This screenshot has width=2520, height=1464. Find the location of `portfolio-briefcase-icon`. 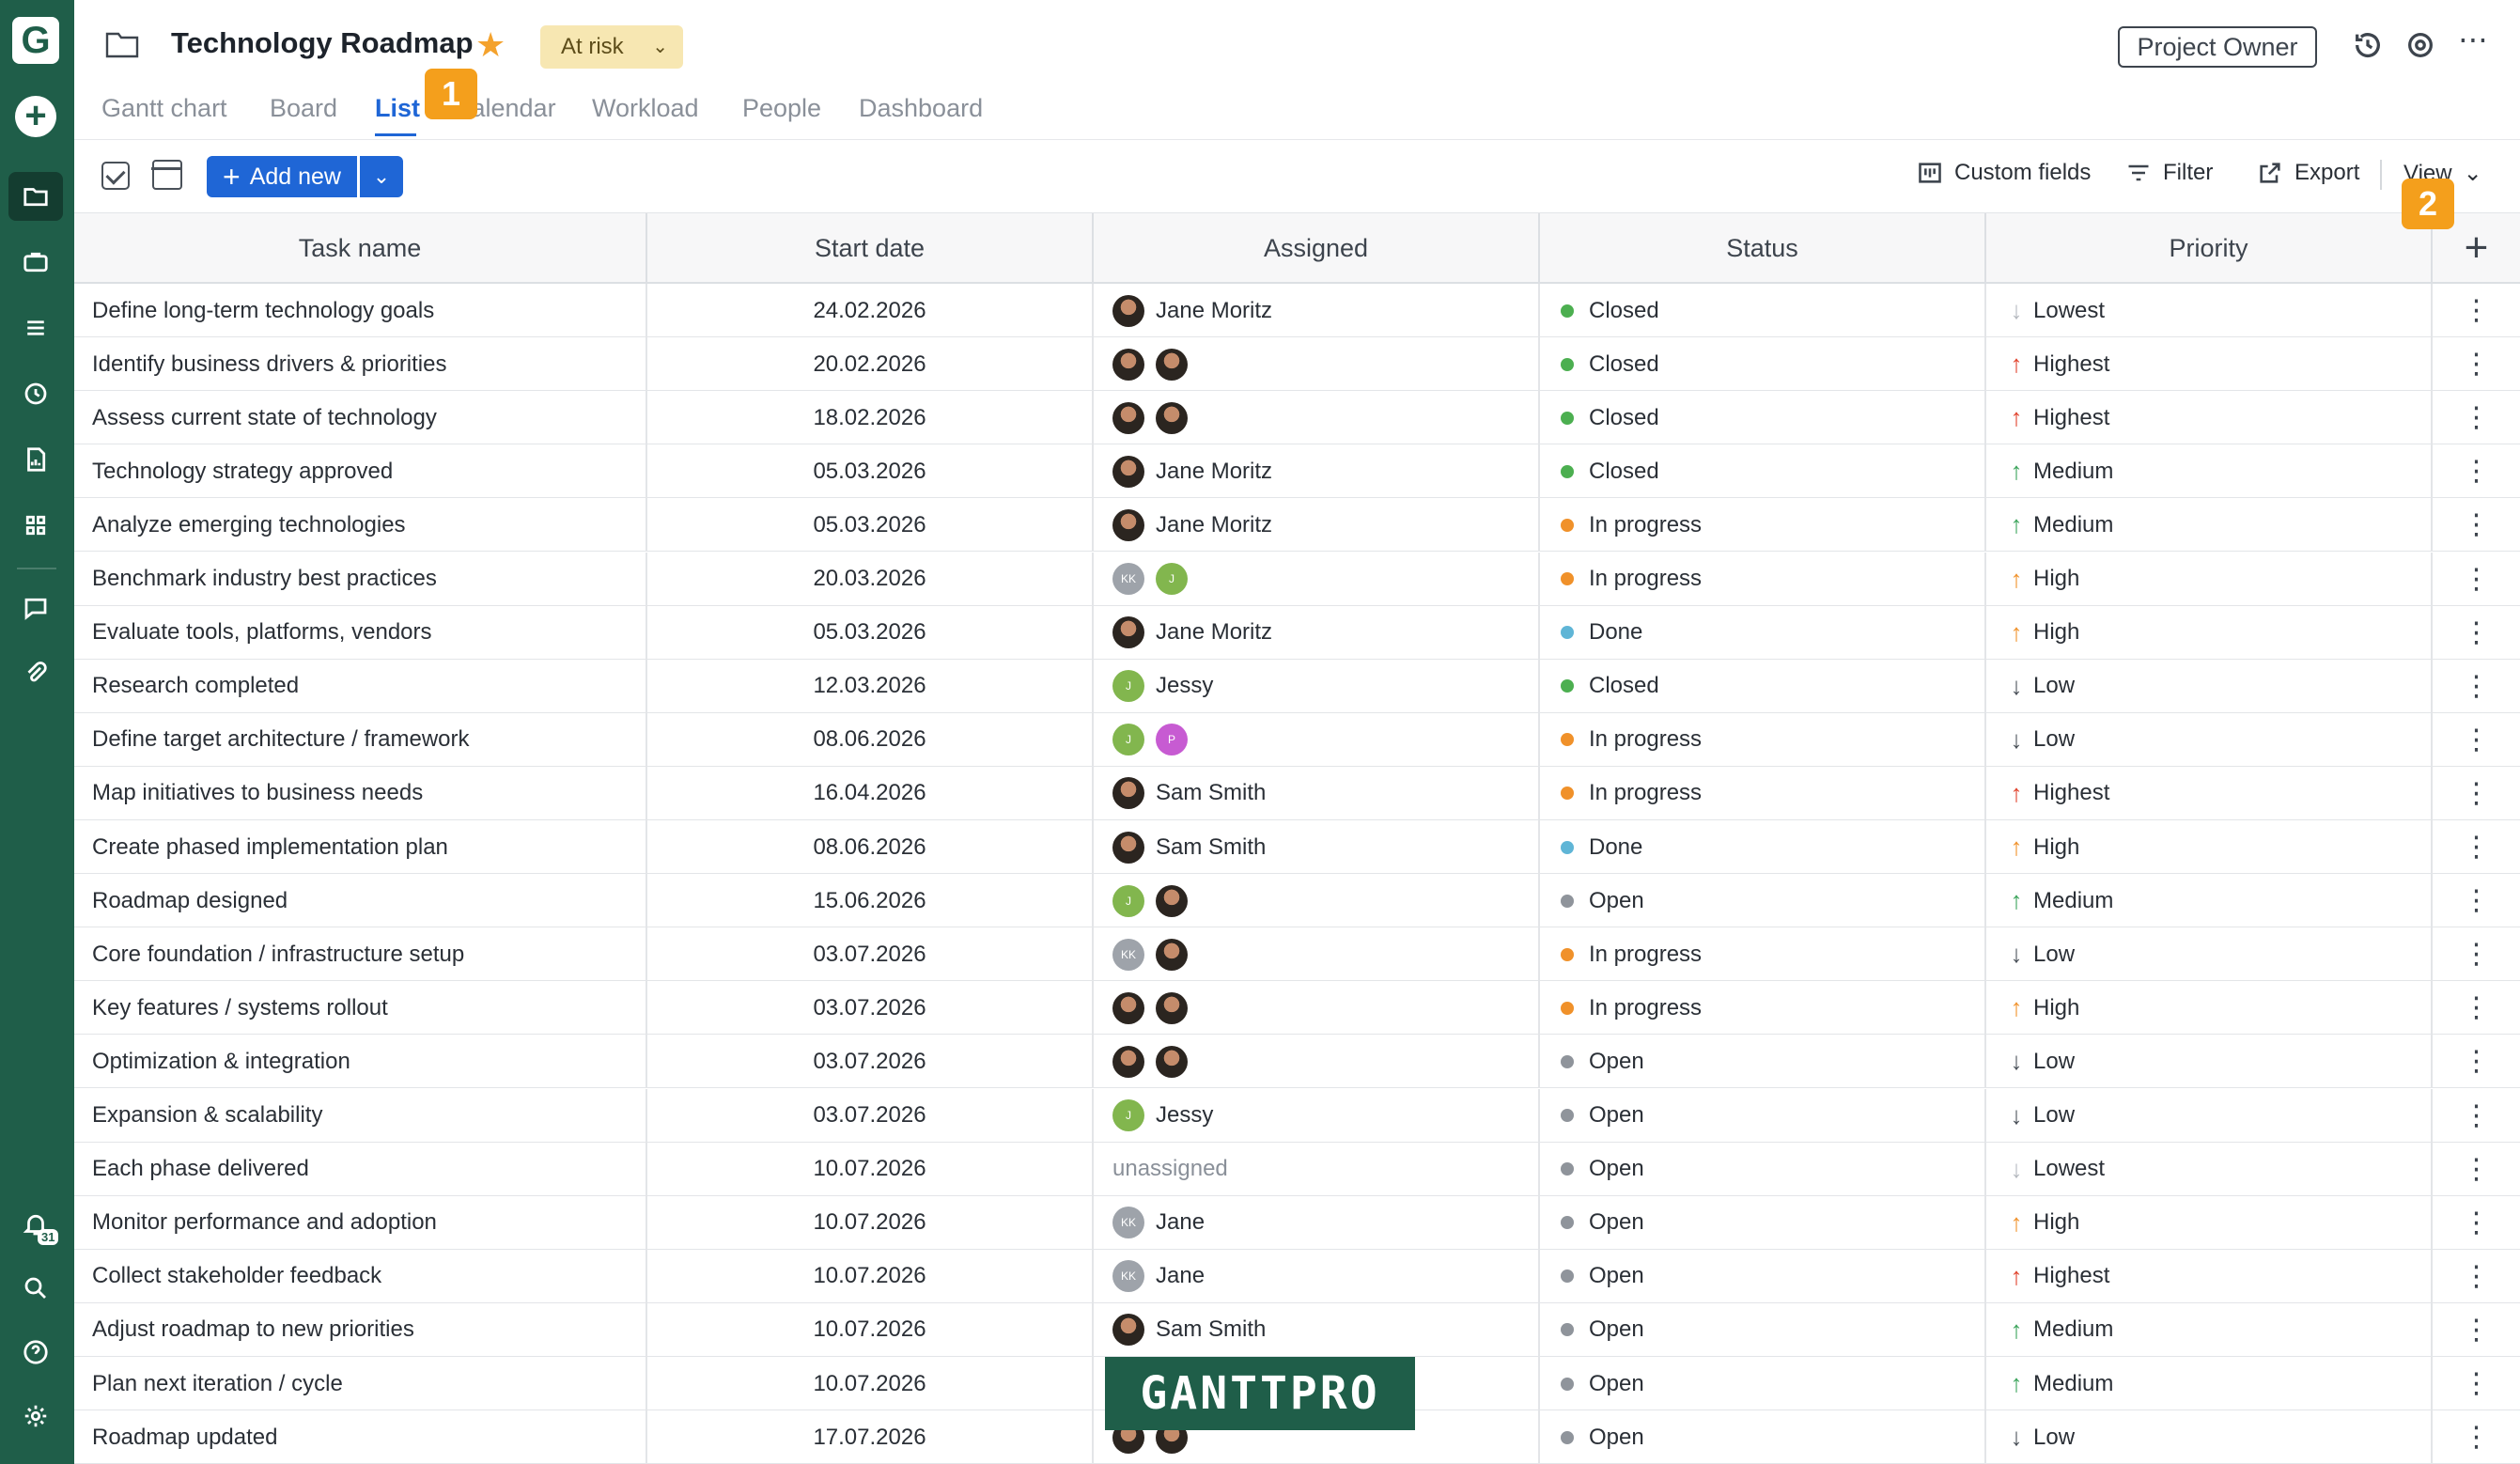

portfolio-briefcase-icon is located at coordinates (35, 262).